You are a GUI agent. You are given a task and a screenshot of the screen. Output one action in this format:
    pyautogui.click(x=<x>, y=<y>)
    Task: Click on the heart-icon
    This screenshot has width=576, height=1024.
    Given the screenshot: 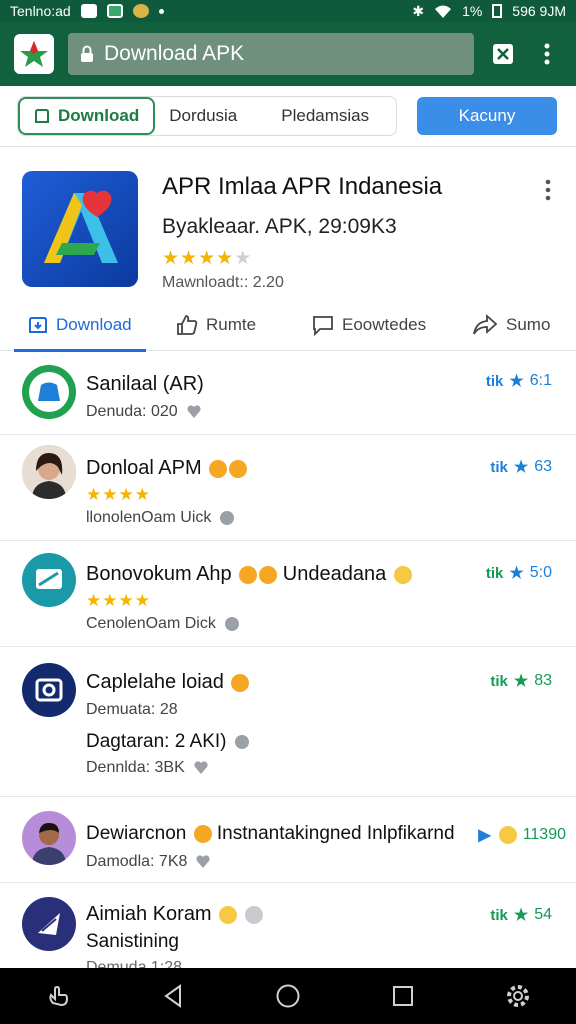 What is the action you would take?
    pyautogui.click(x=194, y=412)
    